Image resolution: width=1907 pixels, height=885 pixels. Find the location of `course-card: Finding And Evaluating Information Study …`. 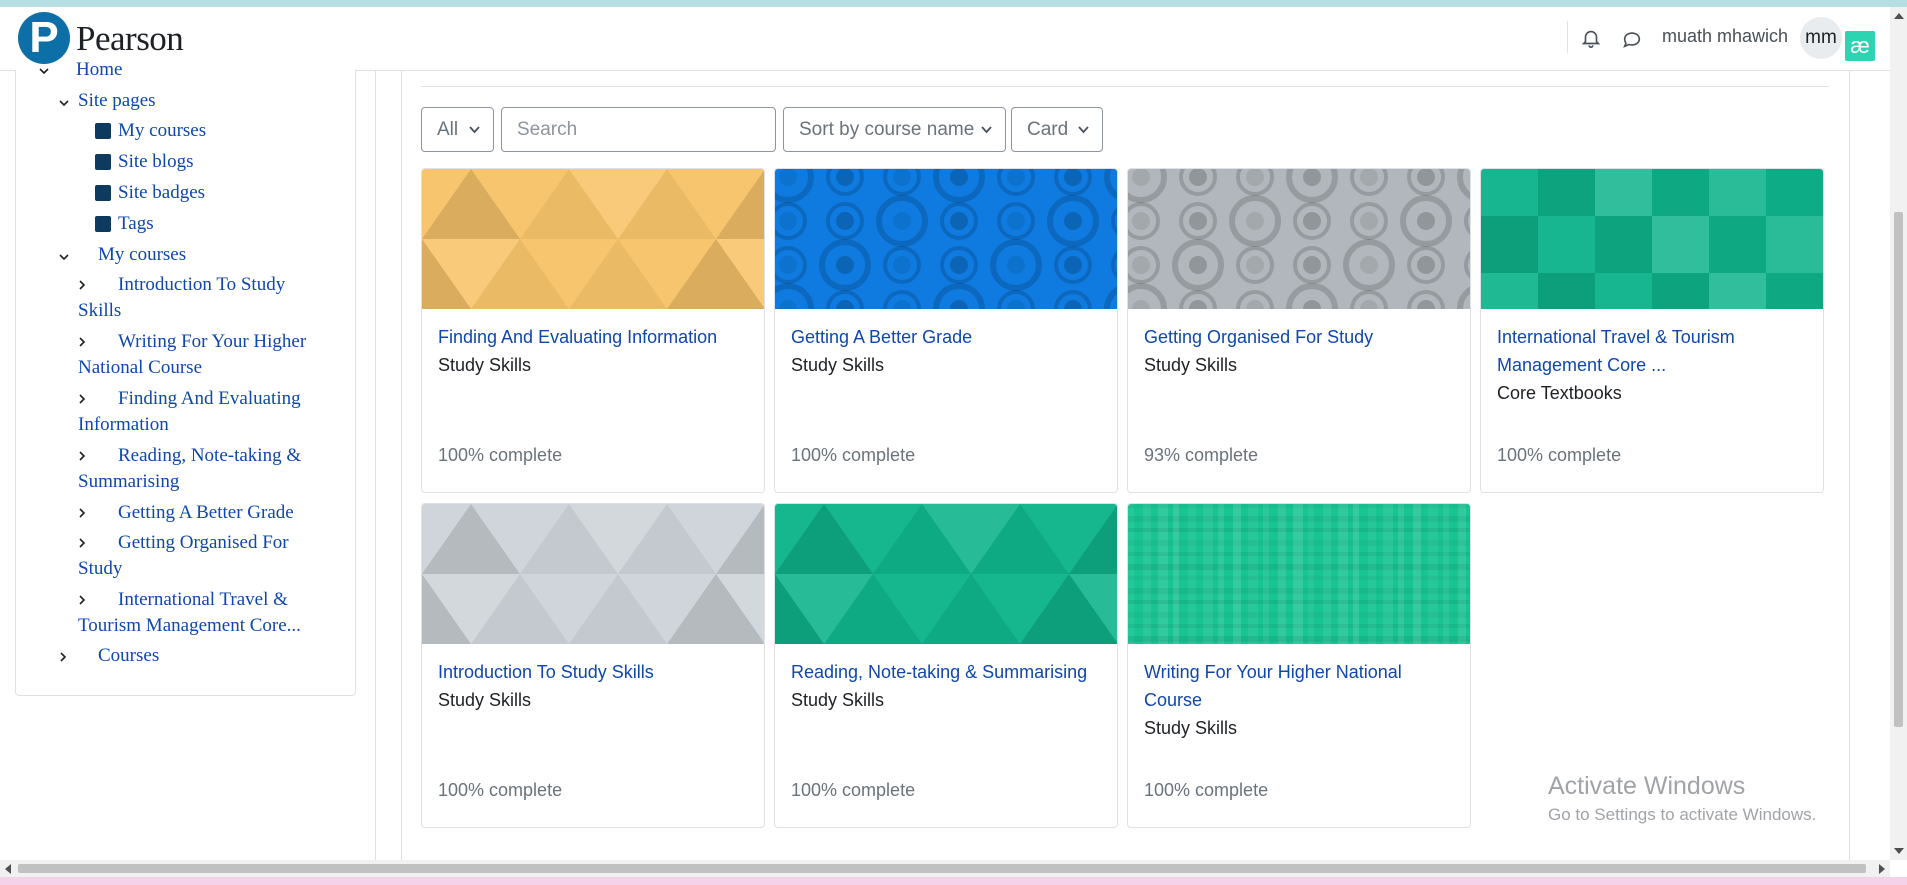

course-card: Finding And Evaluating Information Study … is located at coordinates (593, 330).